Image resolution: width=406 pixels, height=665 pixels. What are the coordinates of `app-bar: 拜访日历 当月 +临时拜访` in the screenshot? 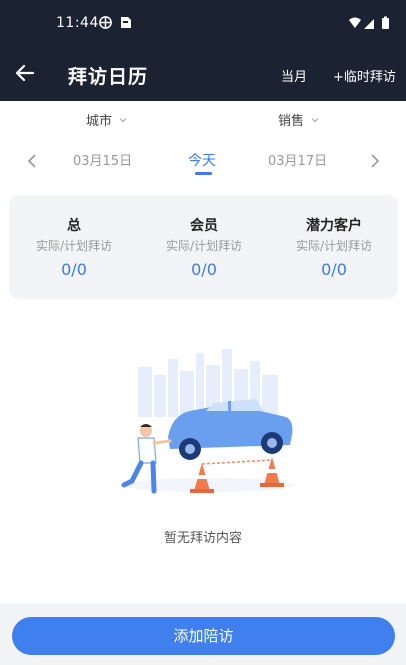 It's located at (203, 73).